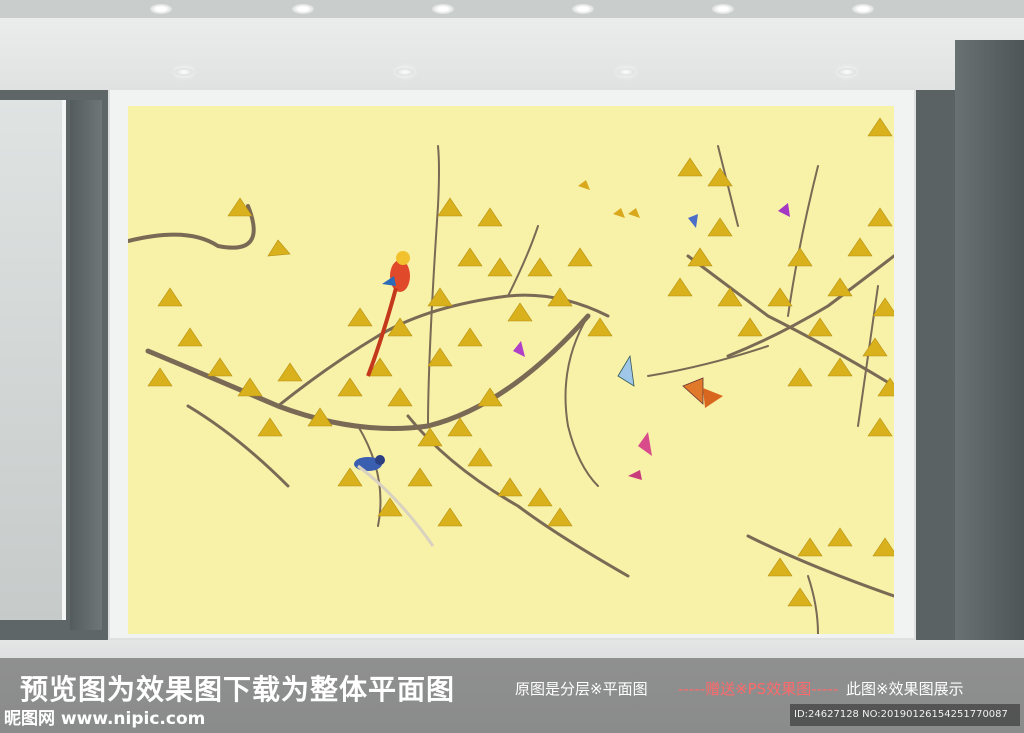 This screenshot has width=1024, height=733. What do you see at coordinates (238, 689) in the screenshot?
I see `banner-headline: 预览图为效果图下载为整体平面图` at bounding box center [238, 689].